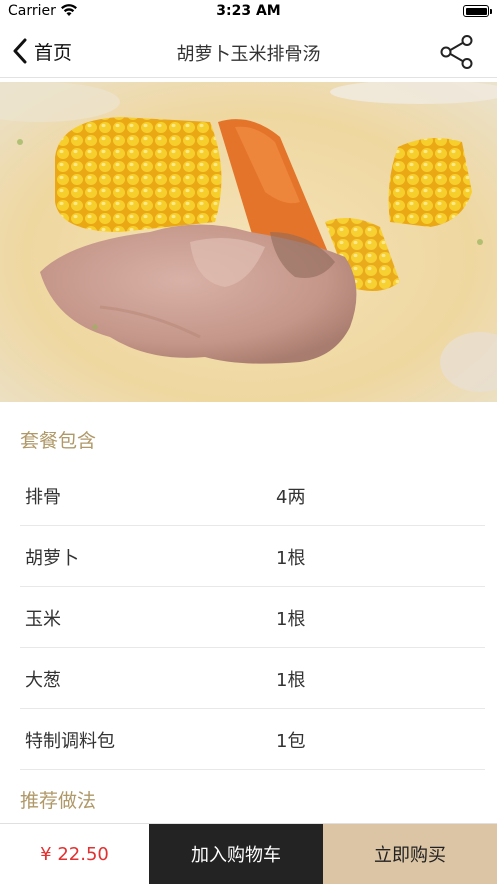 This screenshot has height=884, width=497. What do you see at coordinates (74, 854) in the screenshot?
I see `price-label: ¥ 22.50` at bounding box center [74, 854].